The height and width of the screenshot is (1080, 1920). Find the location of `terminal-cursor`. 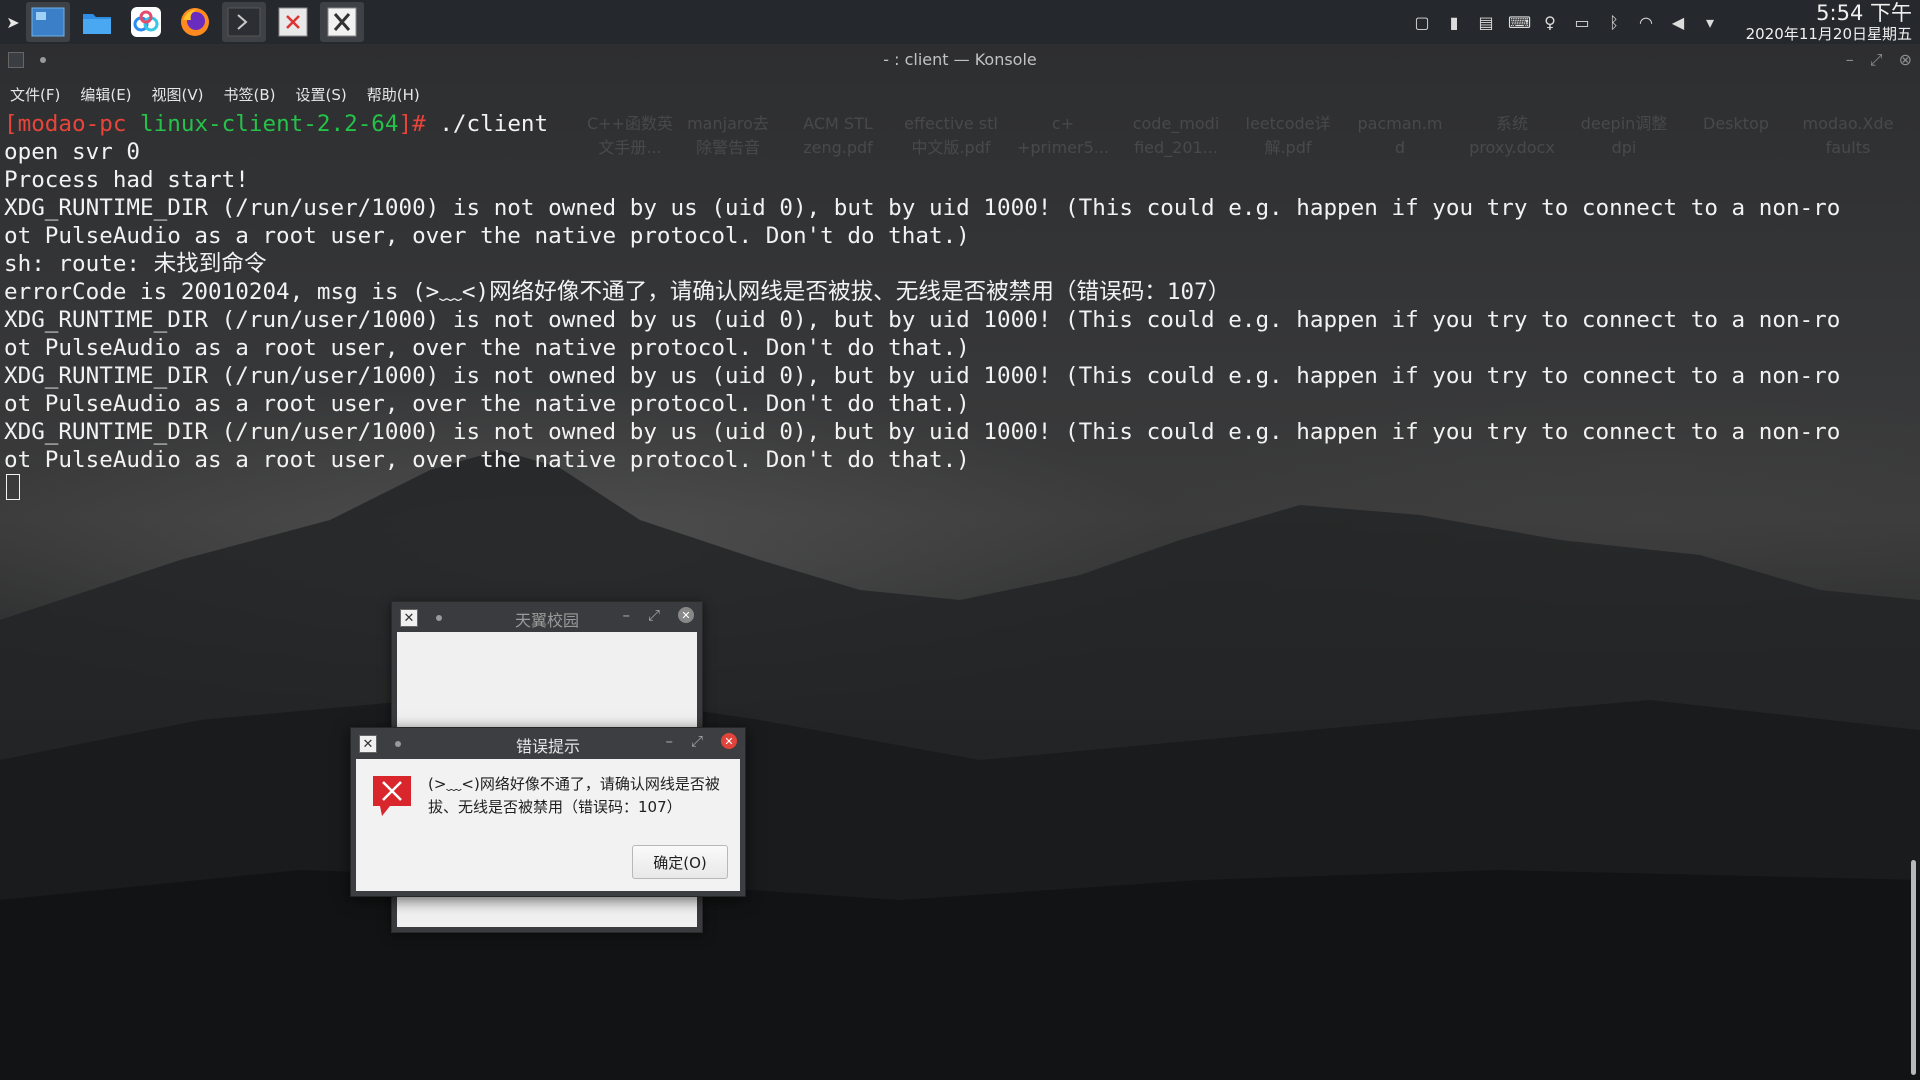

terminal-cursor is located at coordinates (13, 487).